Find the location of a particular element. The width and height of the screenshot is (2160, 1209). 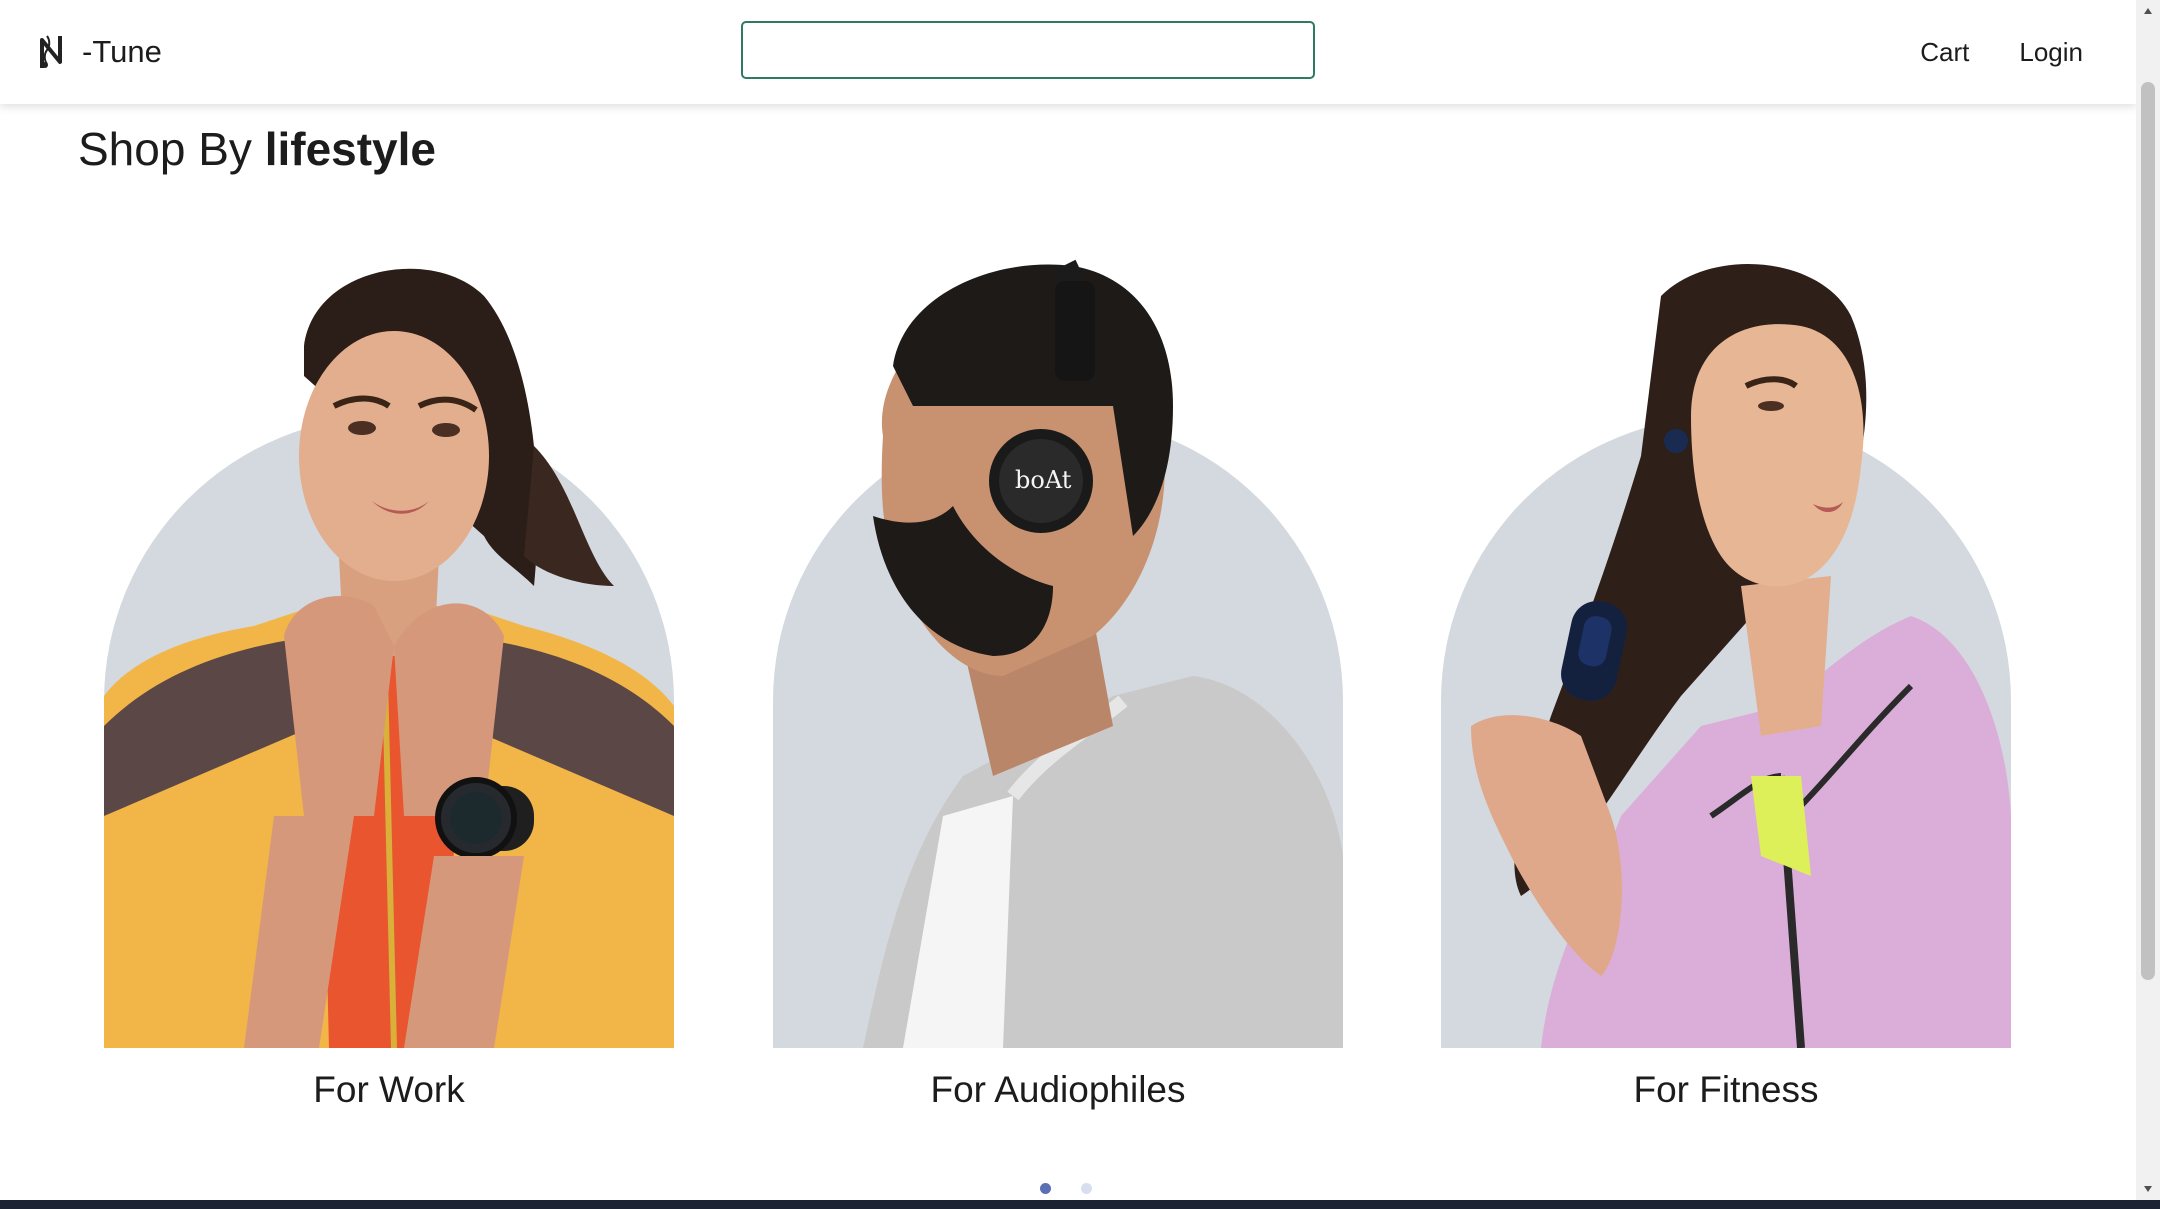

section-title-bold: lifestyle is located at coordinates (350, 149).